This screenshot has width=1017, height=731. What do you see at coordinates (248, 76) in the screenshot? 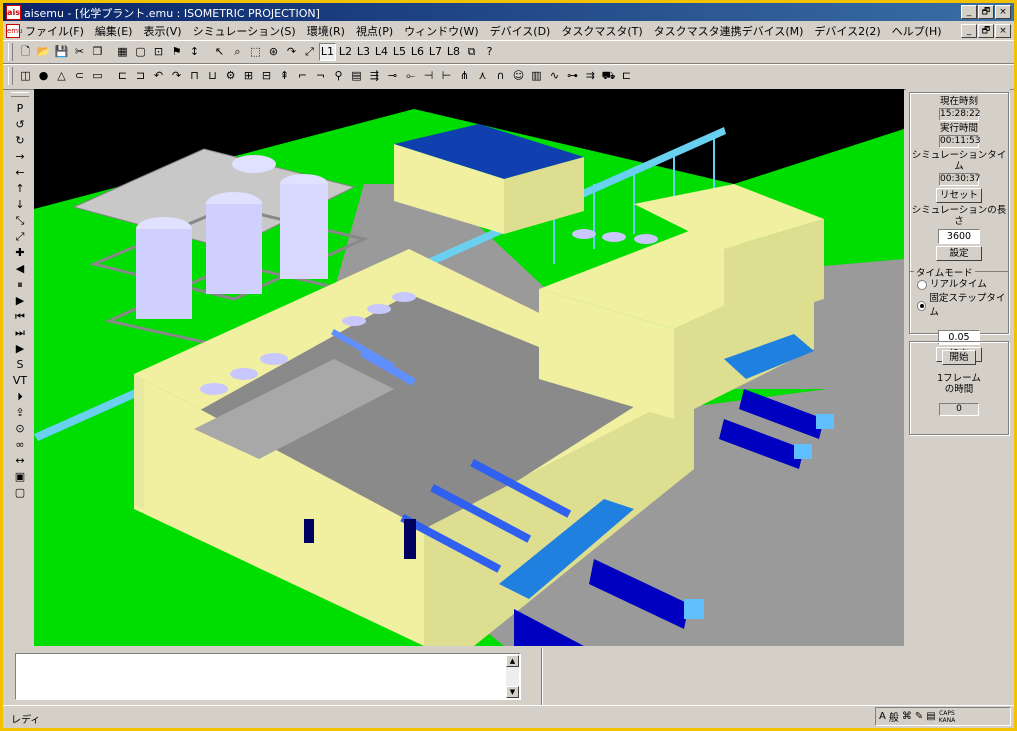
I see `stacker-icon: ⊞` at bounding box center [248, 76].